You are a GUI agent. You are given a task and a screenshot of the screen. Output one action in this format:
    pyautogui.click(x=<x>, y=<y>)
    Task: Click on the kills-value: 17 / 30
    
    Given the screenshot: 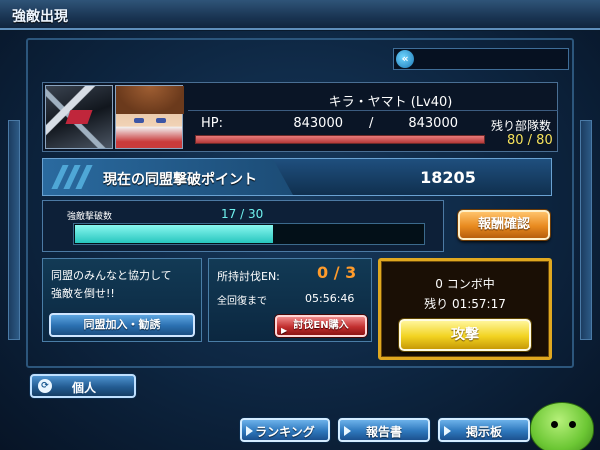 What is the action you would take?
    pyautogui.click(x=242, y=214)
    